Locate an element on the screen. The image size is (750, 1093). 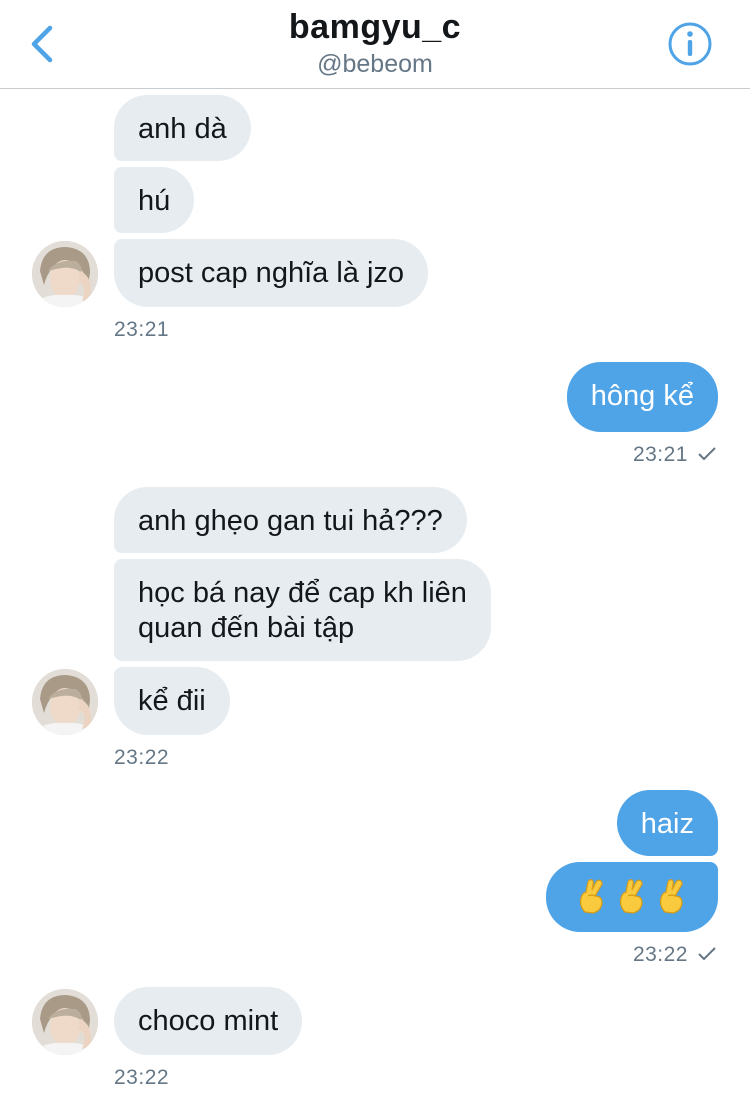
message-text: choco mint is located at coordinates (208, 1021).